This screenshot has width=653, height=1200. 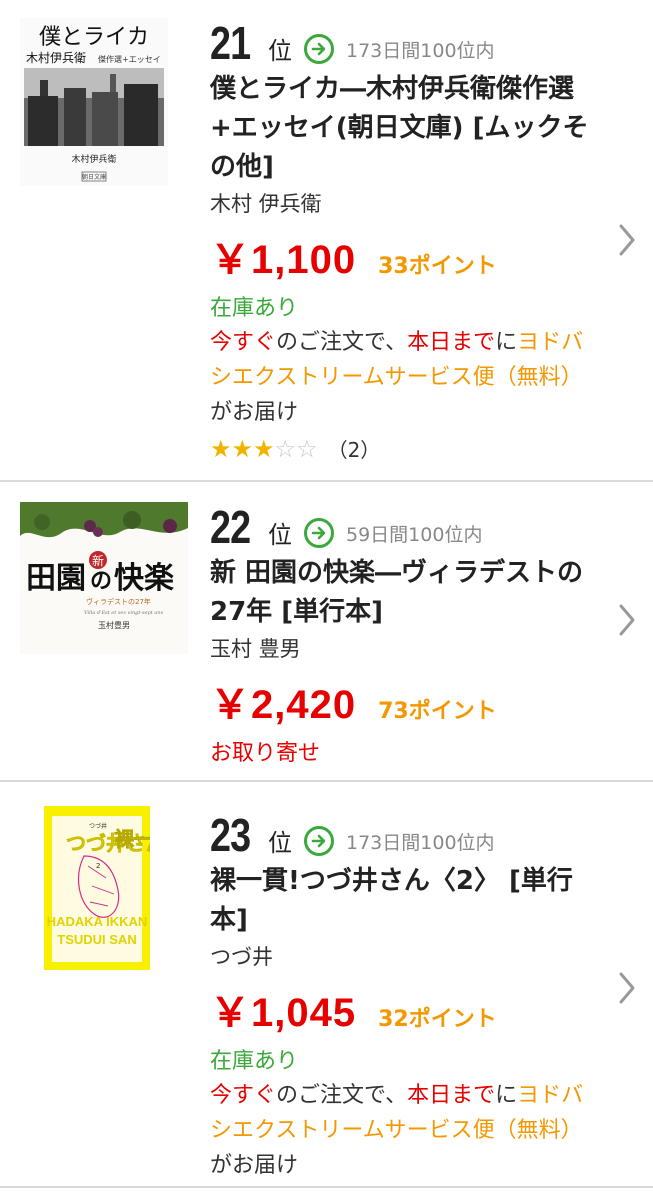 I want to click on svg-text: 田園, so click(x=56, y=578).